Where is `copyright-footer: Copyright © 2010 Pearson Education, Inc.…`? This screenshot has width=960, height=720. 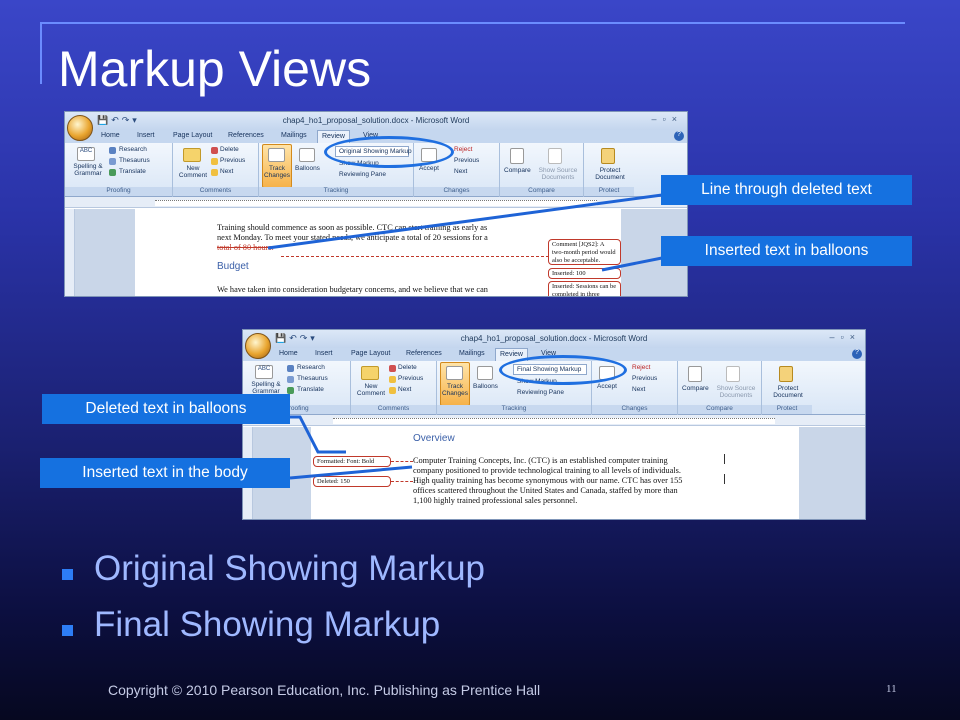
copyright-footer: Copyright © 2010 Pearson Education, Inc.… is located at coordinates (324, 690).